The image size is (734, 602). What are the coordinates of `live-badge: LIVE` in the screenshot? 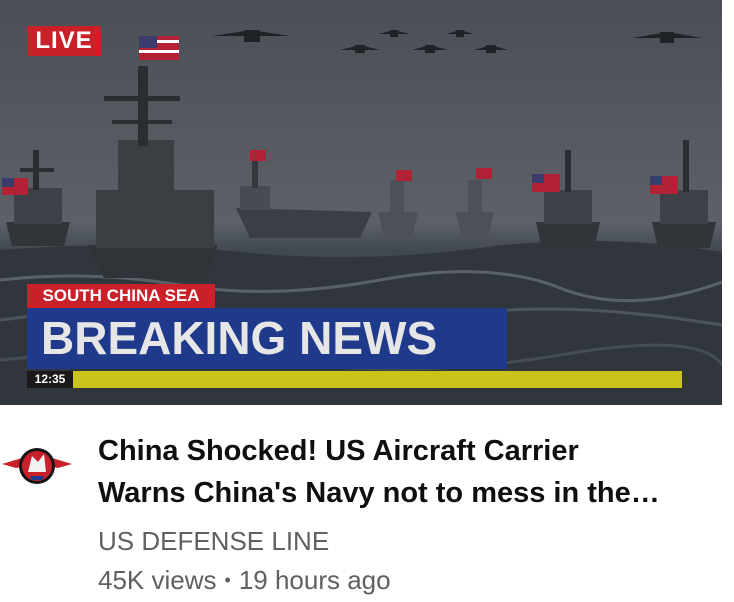 It's located at (64, 41).